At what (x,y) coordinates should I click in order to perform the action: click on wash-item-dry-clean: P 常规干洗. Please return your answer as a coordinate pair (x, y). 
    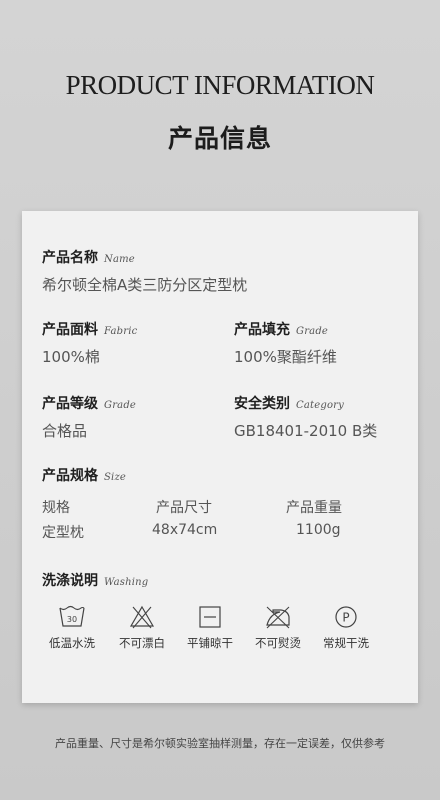
    Looking at the image, I should click on (346, 628).